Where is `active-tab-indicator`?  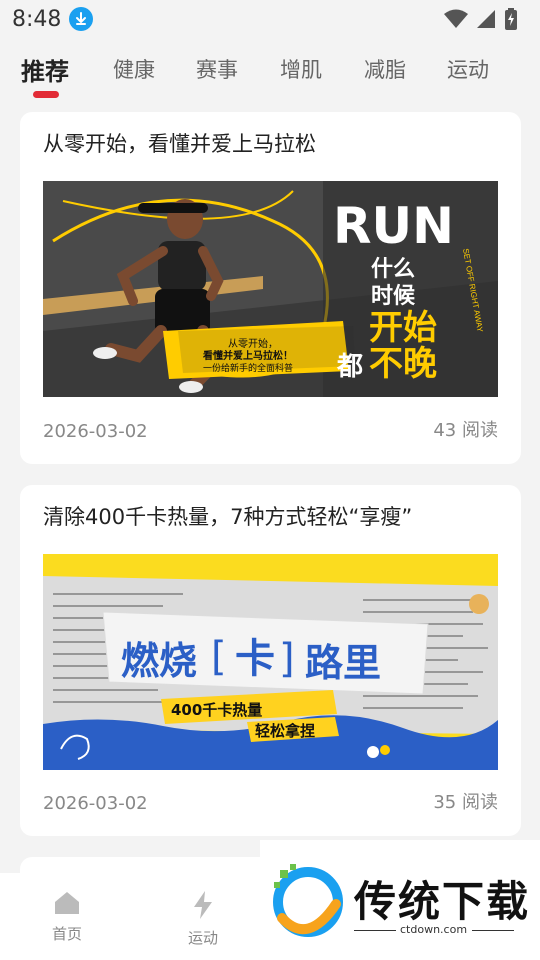
active-tab-indicator is located at coordinates (46, 94).